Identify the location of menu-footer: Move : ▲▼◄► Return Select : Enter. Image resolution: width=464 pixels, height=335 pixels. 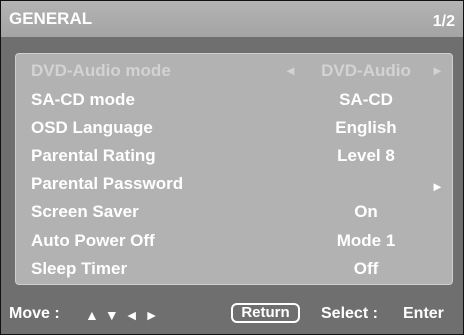
(232, 312).